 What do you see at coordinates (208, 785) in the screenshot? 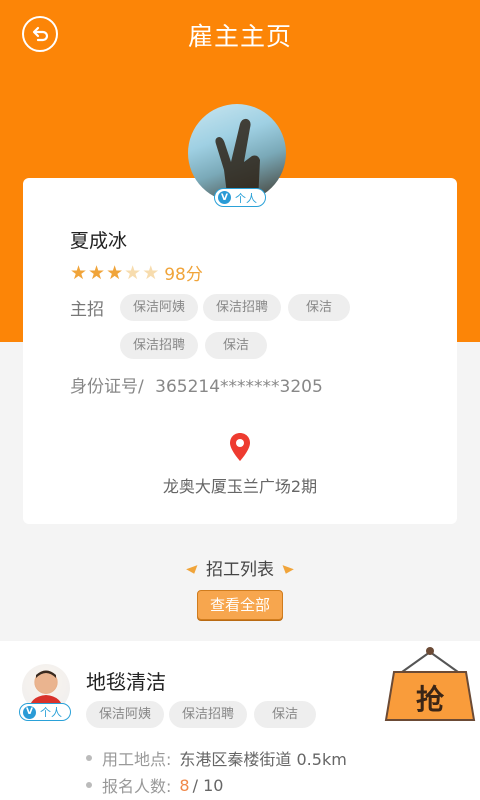
I see `signup-total: / 10` at bounding box center [208, 785].